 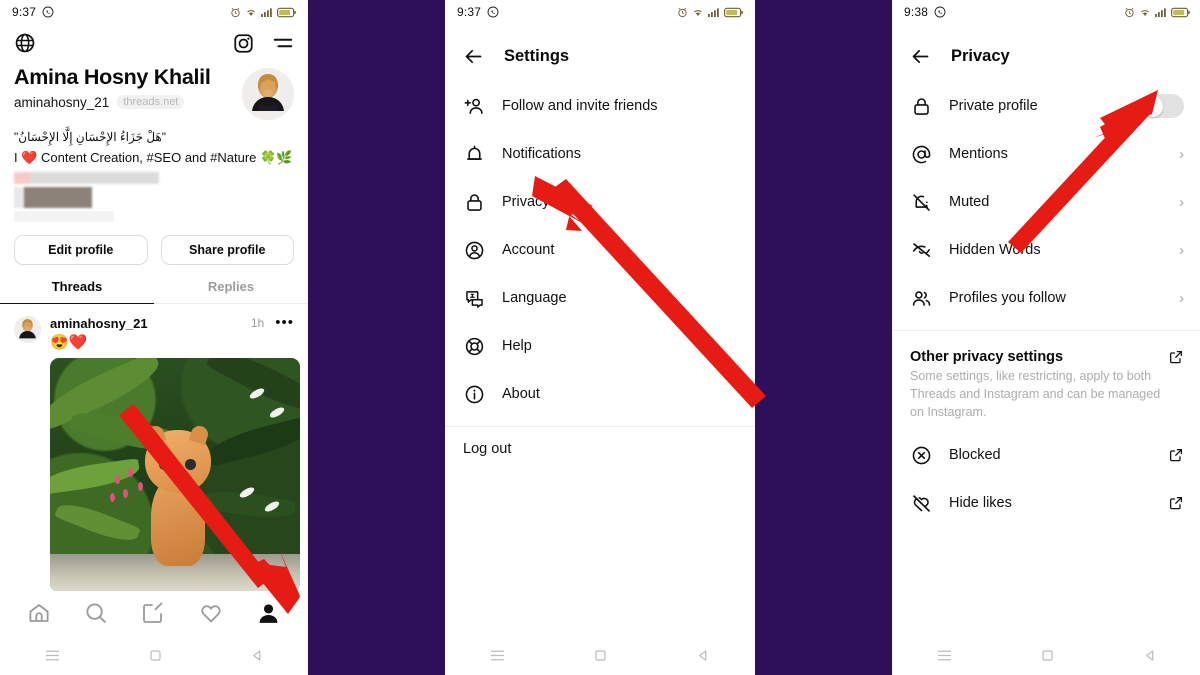 I want to click on settings-item-follow-invite: Follow and invite friends, so click(x=600, y=106).